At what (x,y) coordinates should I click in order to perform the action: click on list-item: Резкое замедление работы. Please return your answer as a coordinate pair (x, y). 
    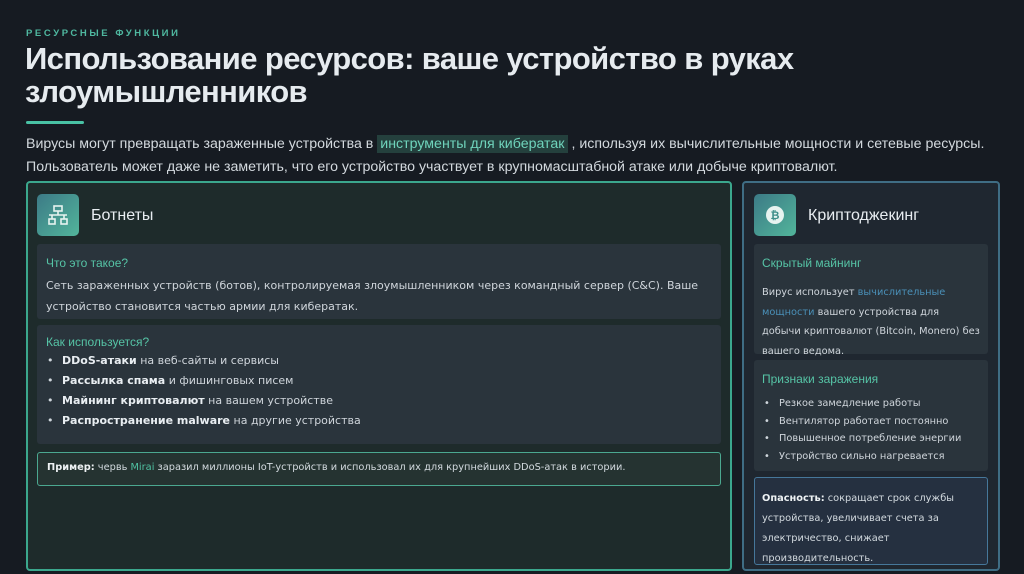
    Looking at the image, I should click on (871, 404).